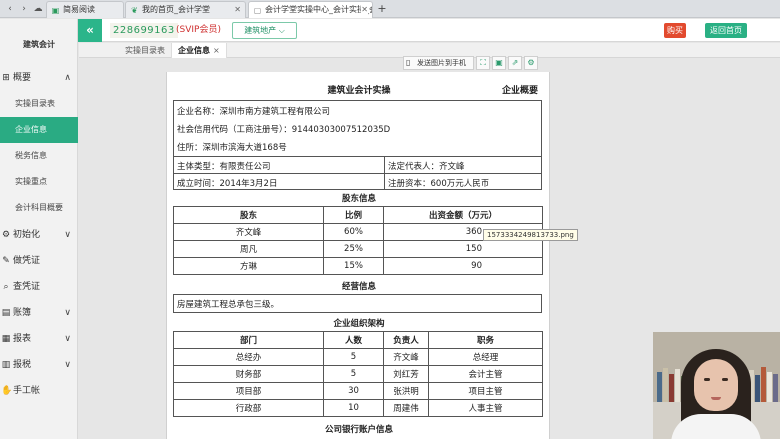 The width and height of the screenshot is (780, 439). Describe the element at coordinates (248, 249) in the screenshot. I see `shareholder-name: 周凡` at that location.